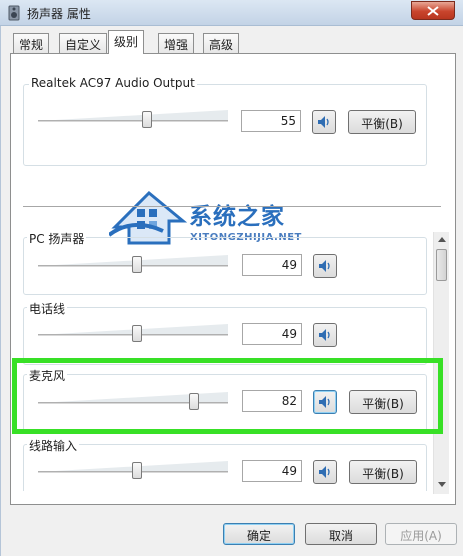 This screenshot has width=463, height=556. I want to click on close-x-icon, so click(433, 11).